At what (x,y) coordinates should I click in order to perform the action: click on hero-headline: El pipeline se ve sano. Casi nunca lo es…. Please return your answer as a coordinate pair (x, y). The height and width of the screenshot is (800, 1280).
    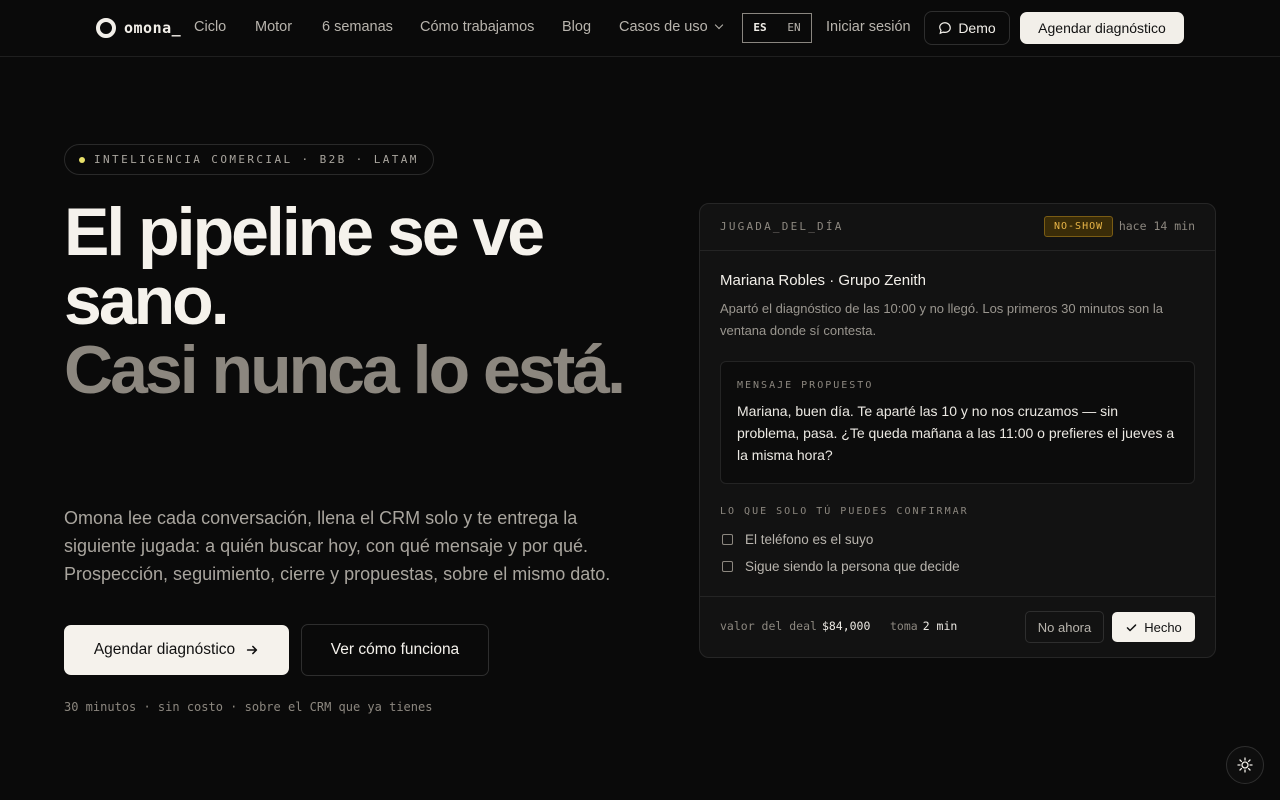
    Looking at the image, I should click on (364, 301).